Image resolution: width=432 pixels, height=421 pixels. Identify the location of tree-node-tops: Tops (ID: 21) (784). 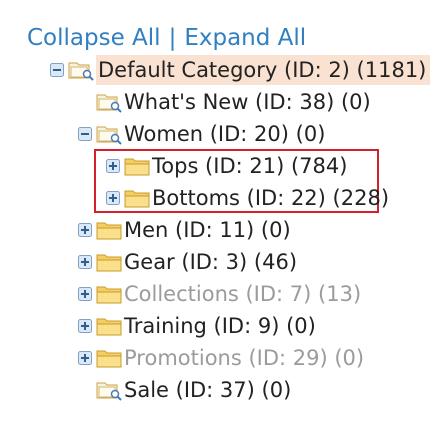
(226, 166).